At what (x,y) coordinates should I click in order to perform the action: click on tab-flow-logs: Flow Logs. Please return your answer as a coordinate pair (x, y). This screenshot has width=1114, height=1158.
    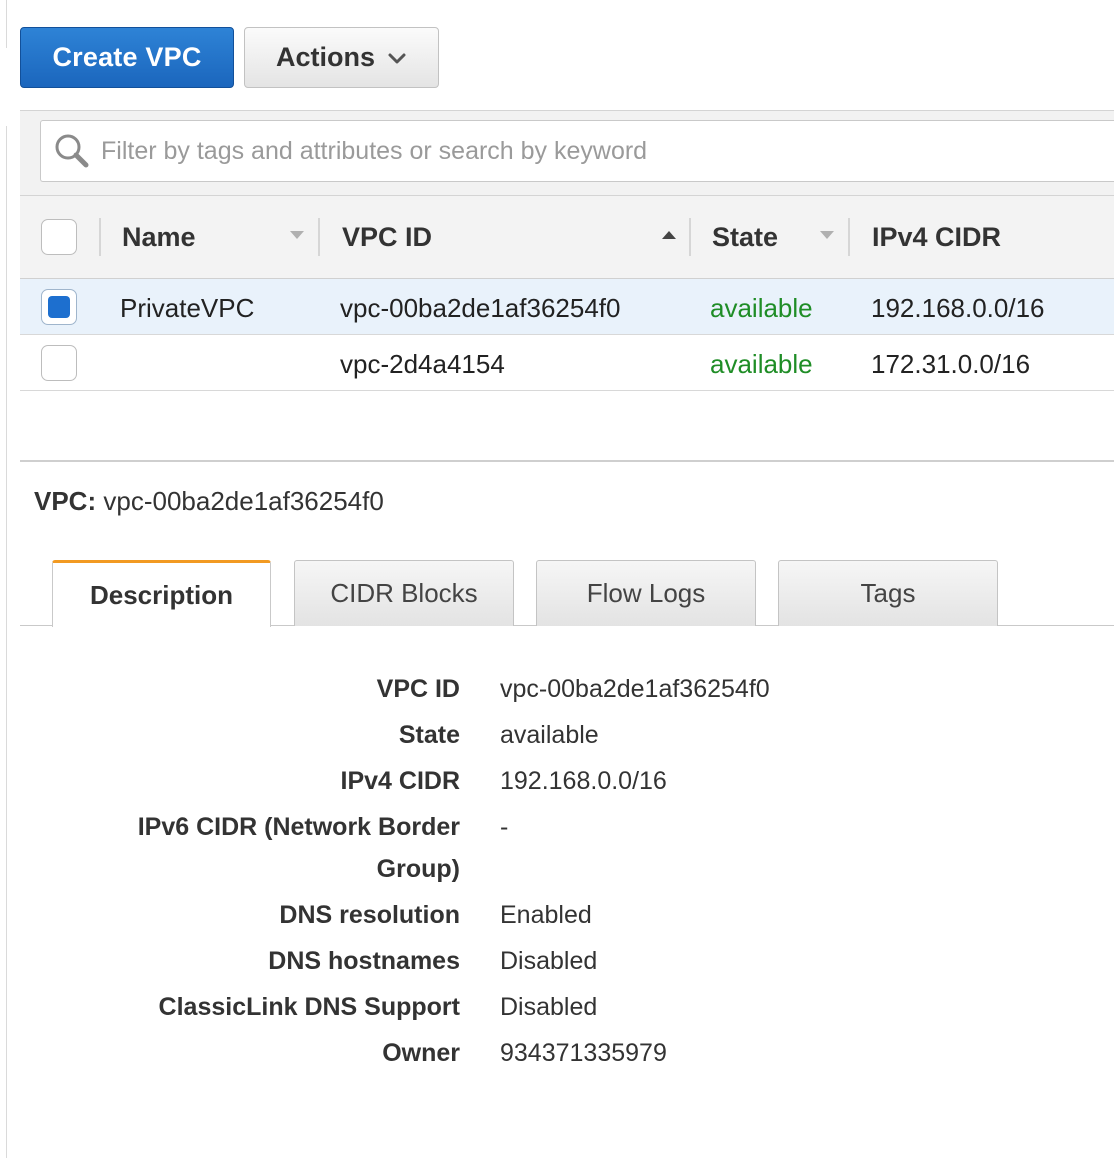
    Looking at the image, I should click on (646, 593).